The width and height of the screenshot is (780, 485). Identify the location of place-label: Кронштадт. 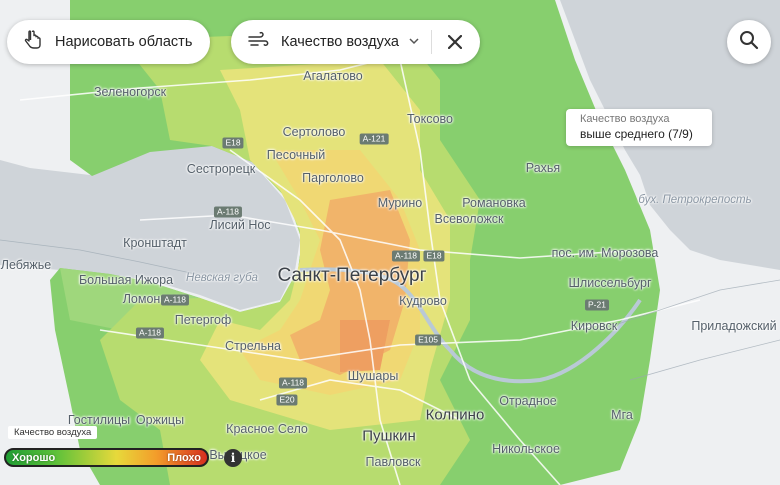
(155, 243).